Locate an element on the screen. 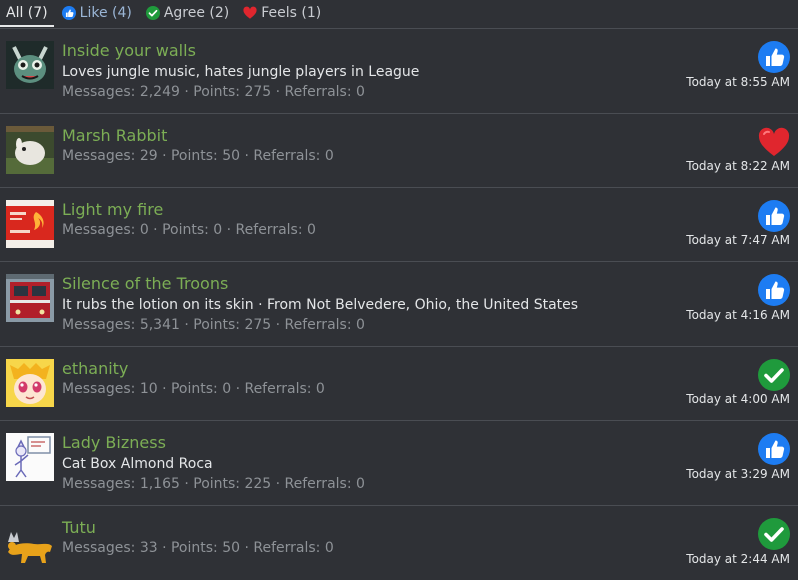 This screenshot has height=580, width=798. member-name: Inside your walls is located at coordinates (129, 50).